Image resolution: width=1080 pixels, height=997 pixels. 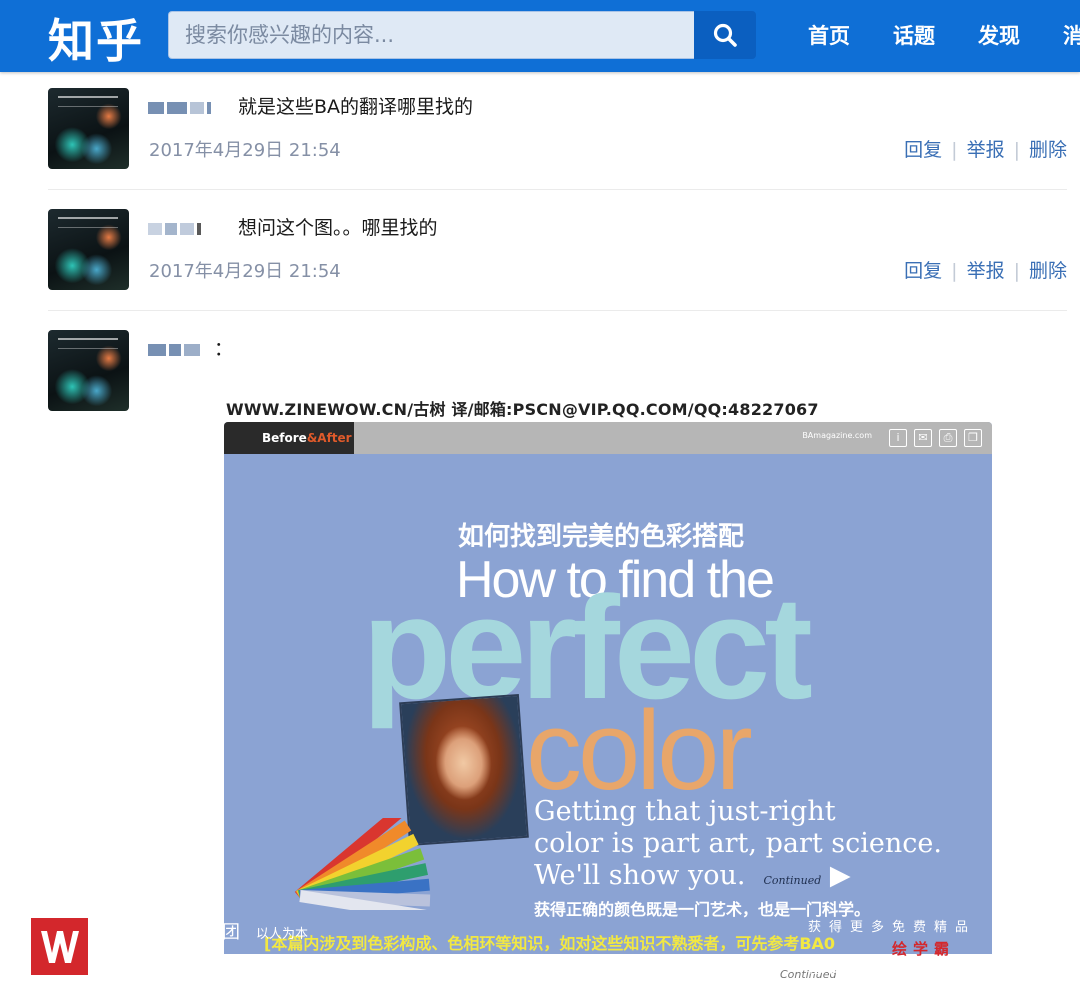 What do you see at coordinates (879, 969) in the screenshot?
I see `promo-search-hint: 在App Store或应用宝搜` at bounding box center [879, 969].